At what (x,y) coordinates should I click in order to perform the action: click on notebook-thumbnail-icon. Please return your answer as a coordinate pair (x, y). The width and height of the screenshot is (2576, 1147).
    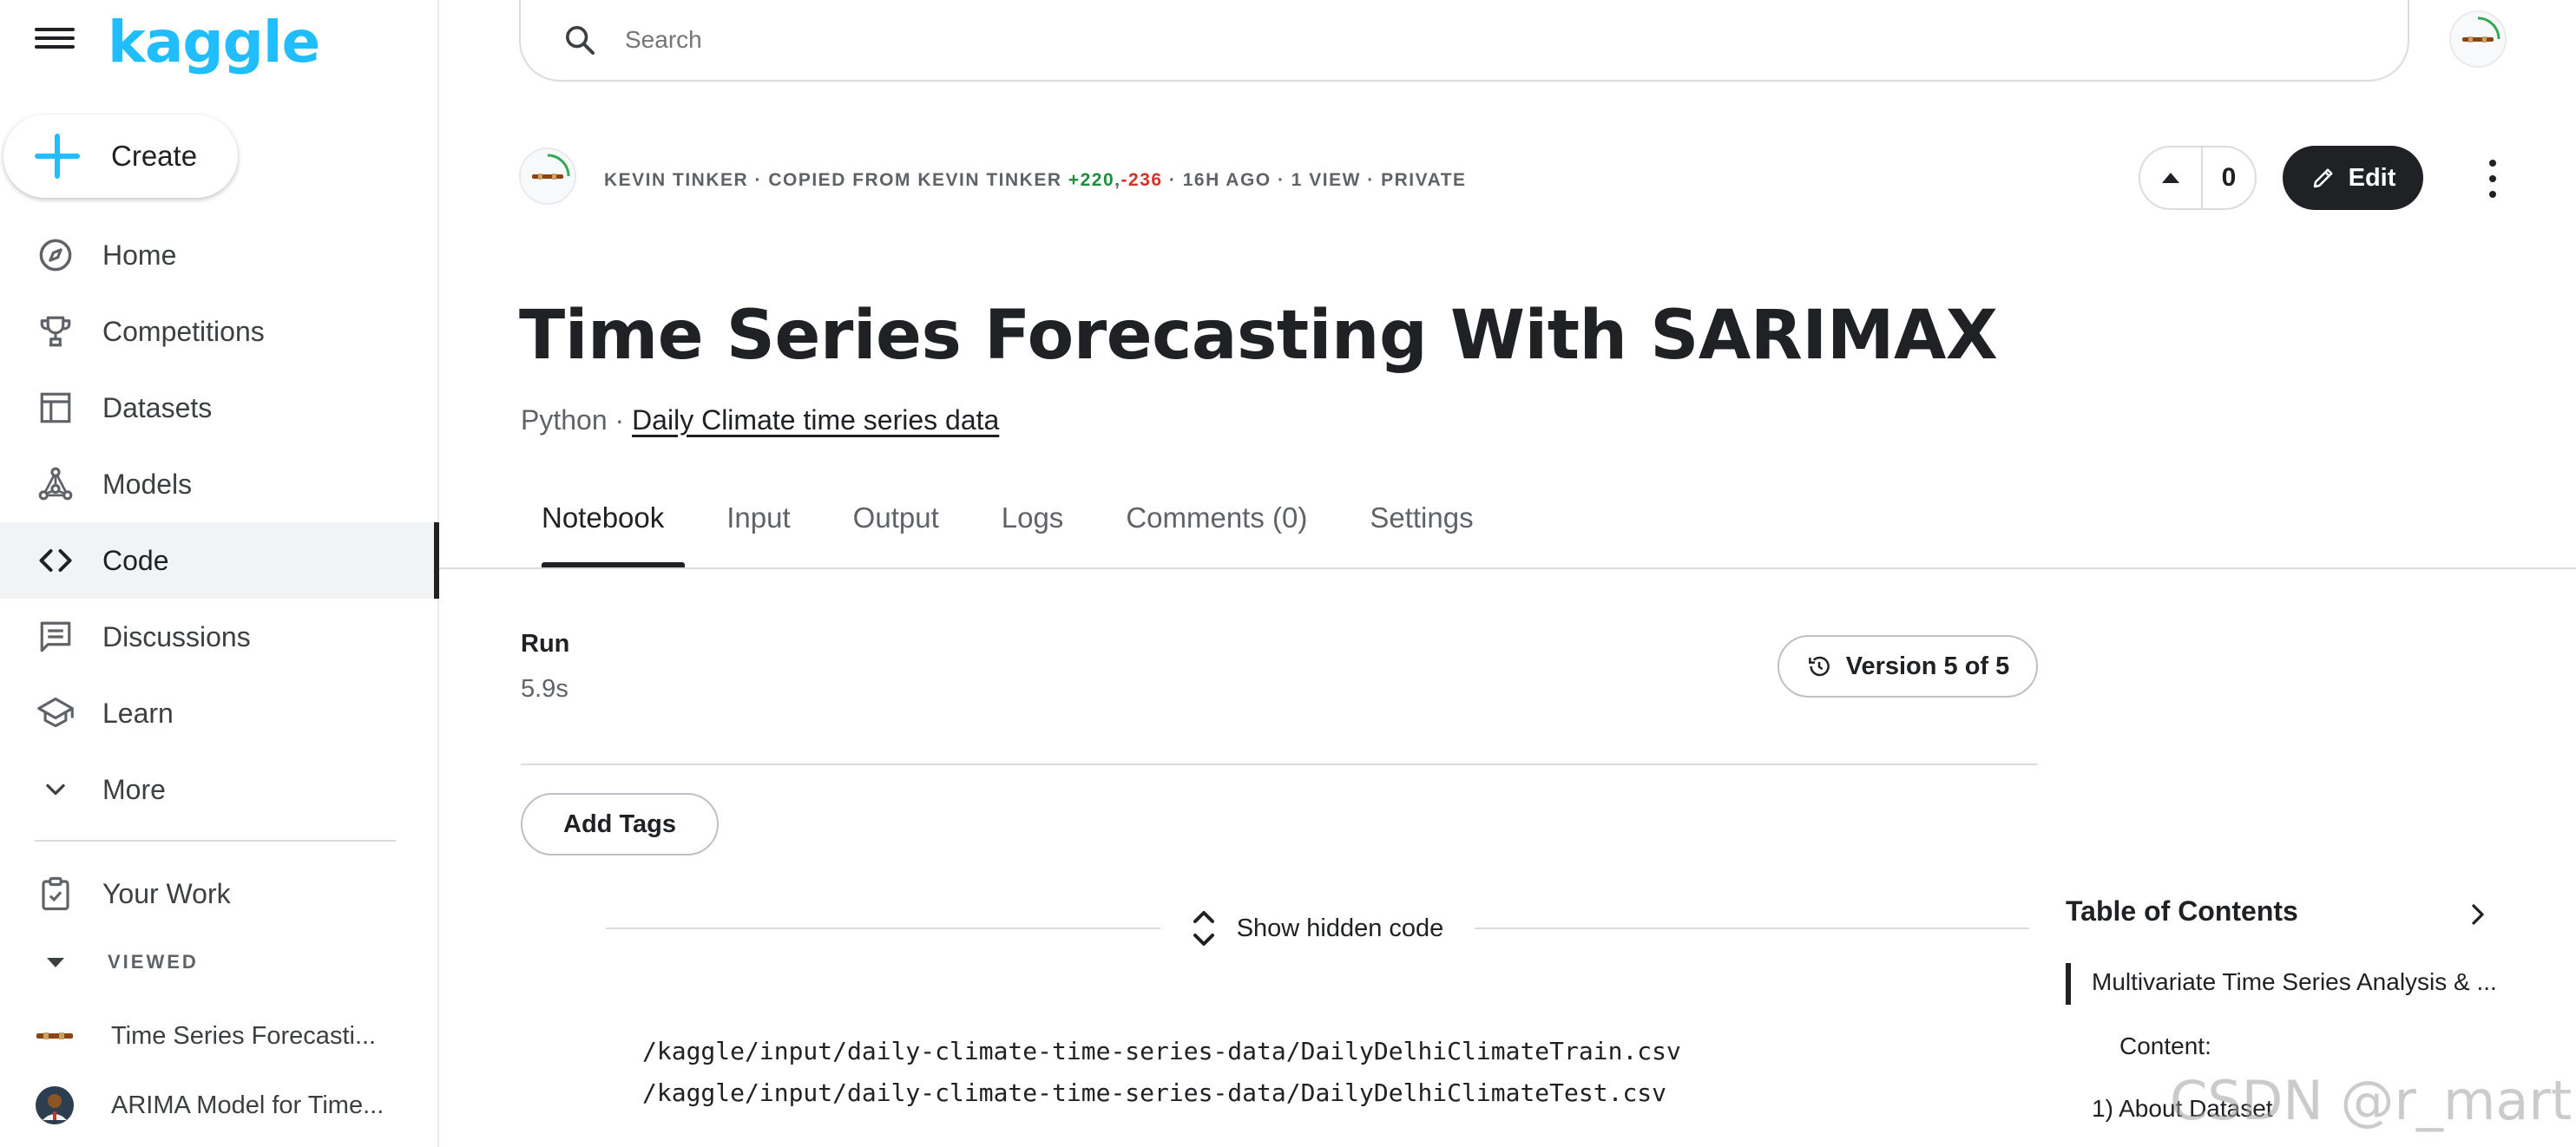
    Looking at the image, I should click on (55, 1036).